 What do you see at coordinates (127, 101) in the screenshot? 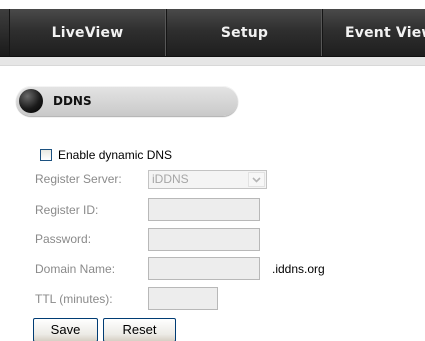
I see `section-header-ddns: DDNS` at bounding box center [127, 101].